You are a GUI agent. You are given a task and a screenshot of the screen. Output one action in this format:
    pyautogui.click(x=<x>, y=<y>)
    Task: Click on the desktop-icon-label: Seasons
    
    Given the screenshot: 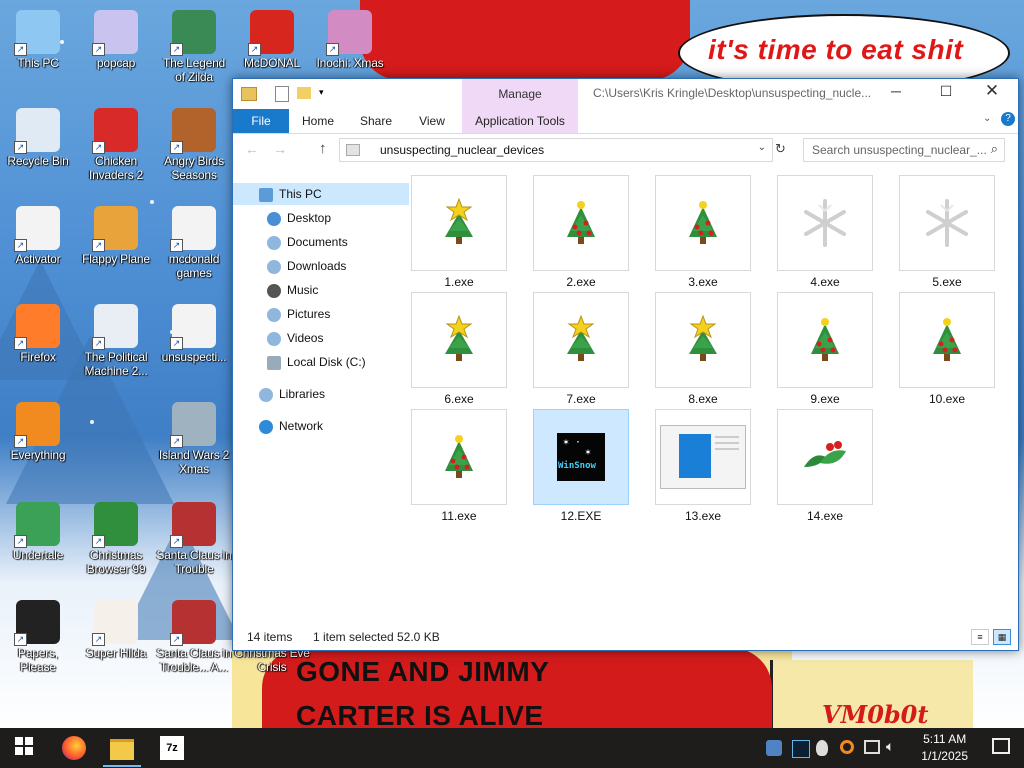 What is the action you would take?
    pyautogui.click(x=194, y=175)
    